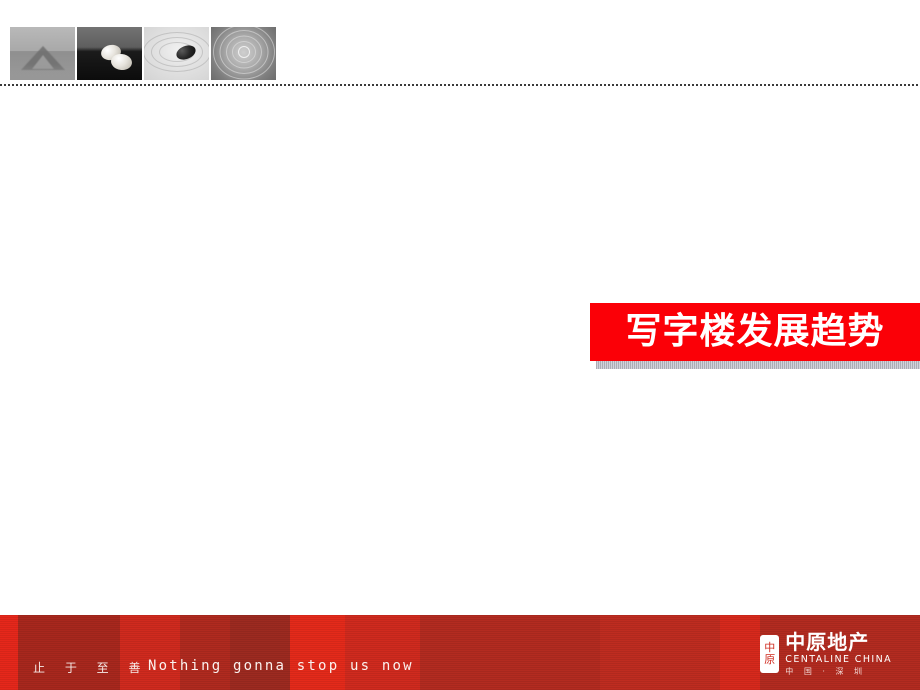 The image size is (920, 690). Describe the element at coordinates (838, 659) in the screenshot. I see `logo-name-english: CENTALINE CHINA` at that location.